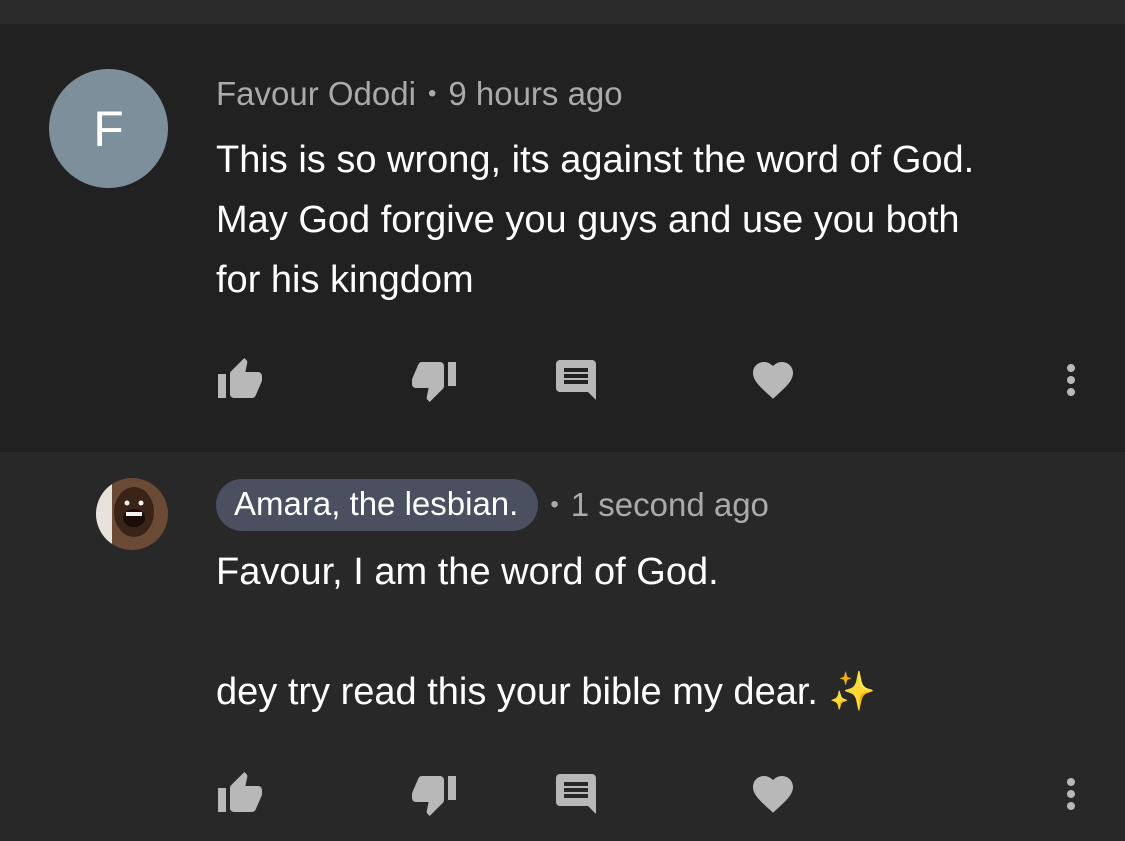  I want to click on top-strip, so click(562, 12).